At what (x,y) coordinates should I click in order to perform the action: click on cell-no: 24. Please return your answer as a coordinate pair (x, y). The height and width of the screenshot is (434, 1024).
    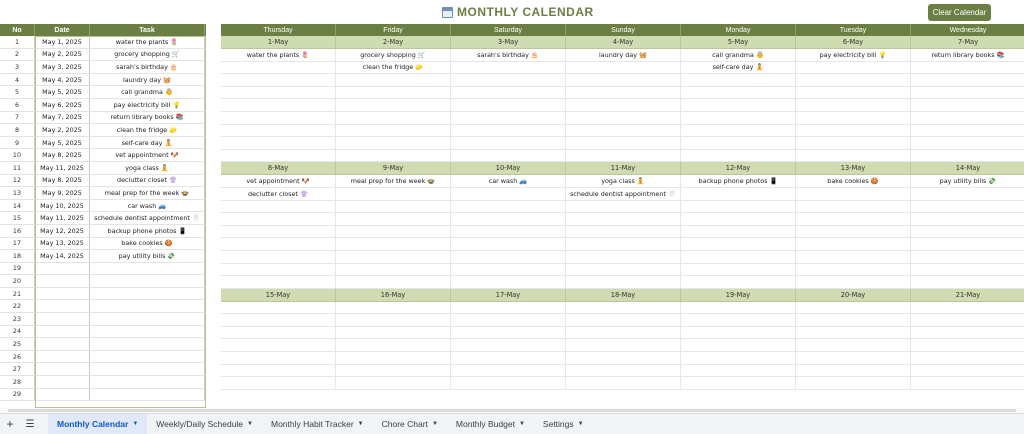
    Looking at the image, I should click on (17, 331).